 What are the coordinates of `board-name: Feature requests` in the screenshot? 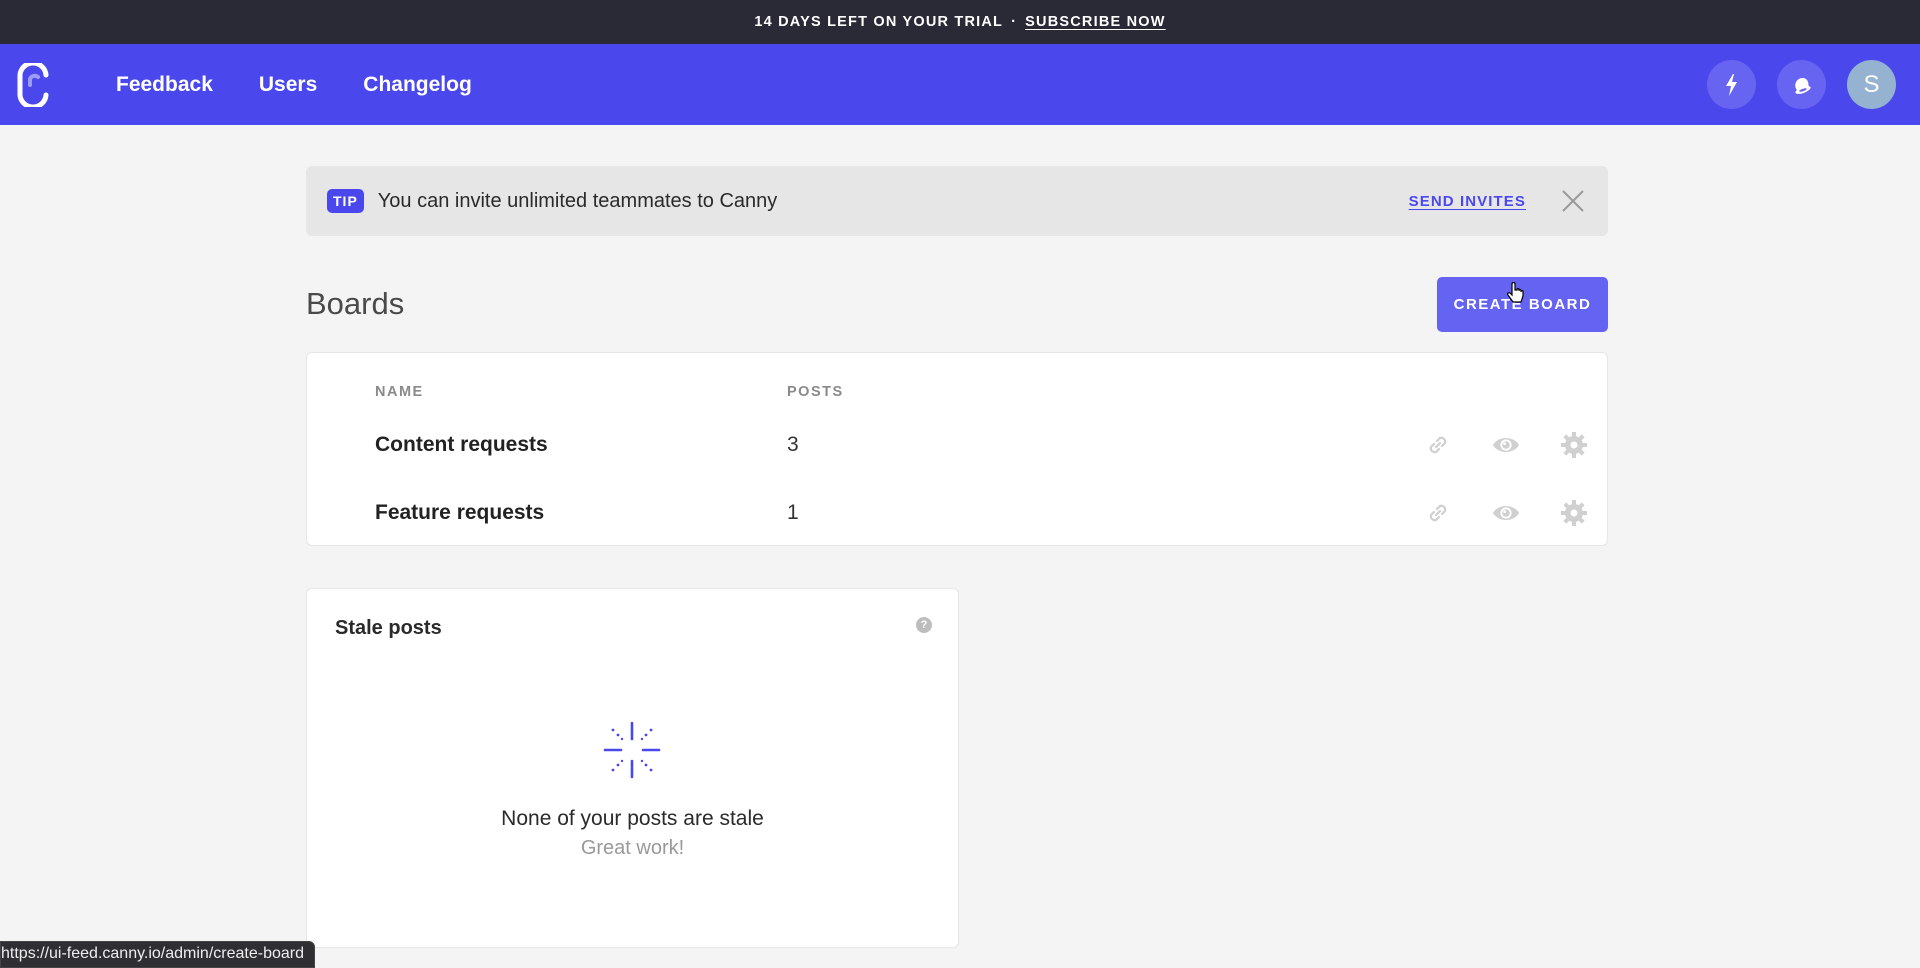 It's located at (459, 513).